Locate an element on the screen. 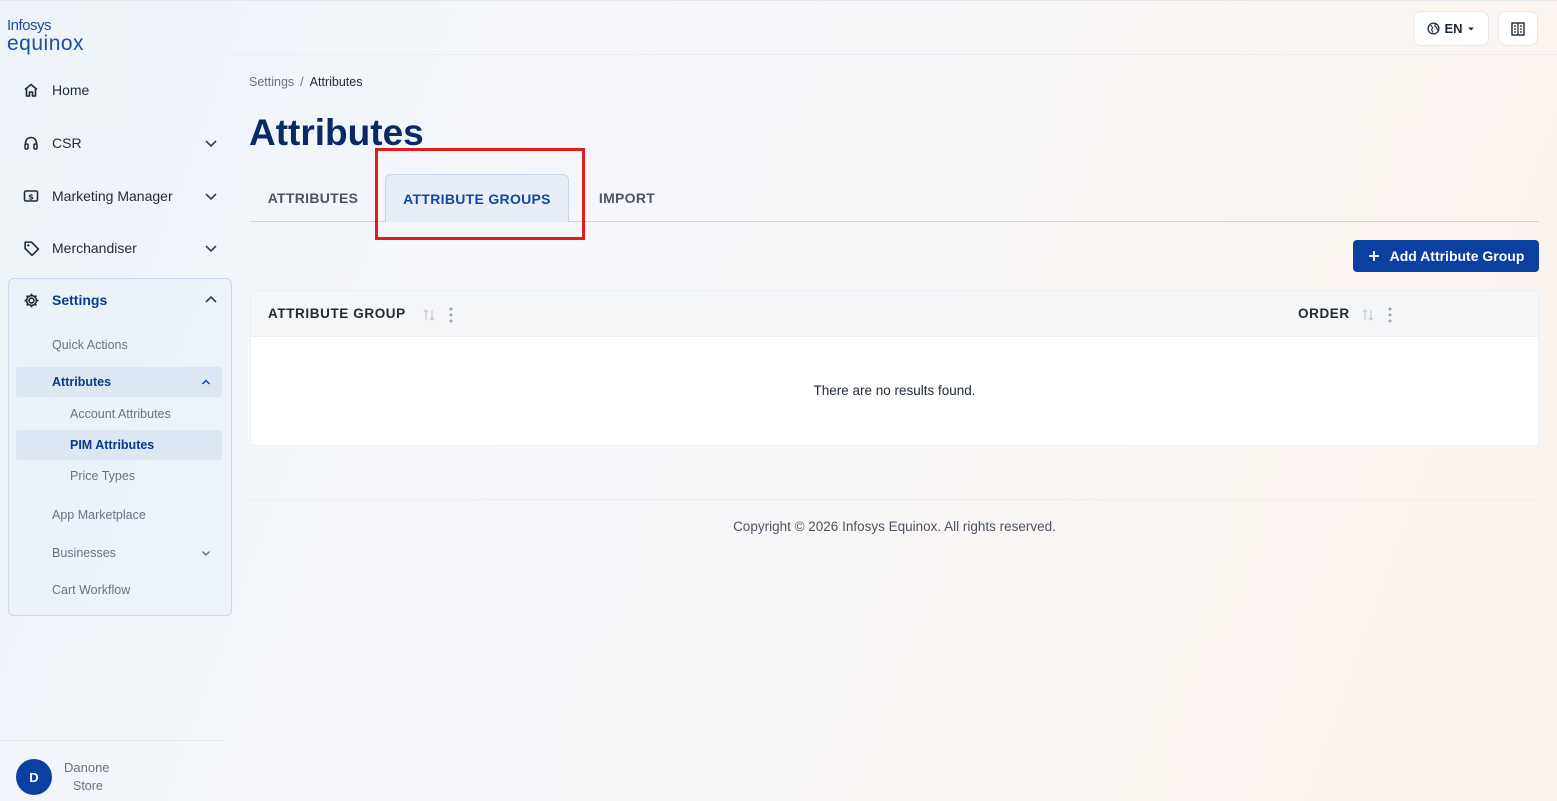 The width and height of the screenshot is (1557, 801). breadcrumb: Settings / Attributes is located at coordinates (305, 82).